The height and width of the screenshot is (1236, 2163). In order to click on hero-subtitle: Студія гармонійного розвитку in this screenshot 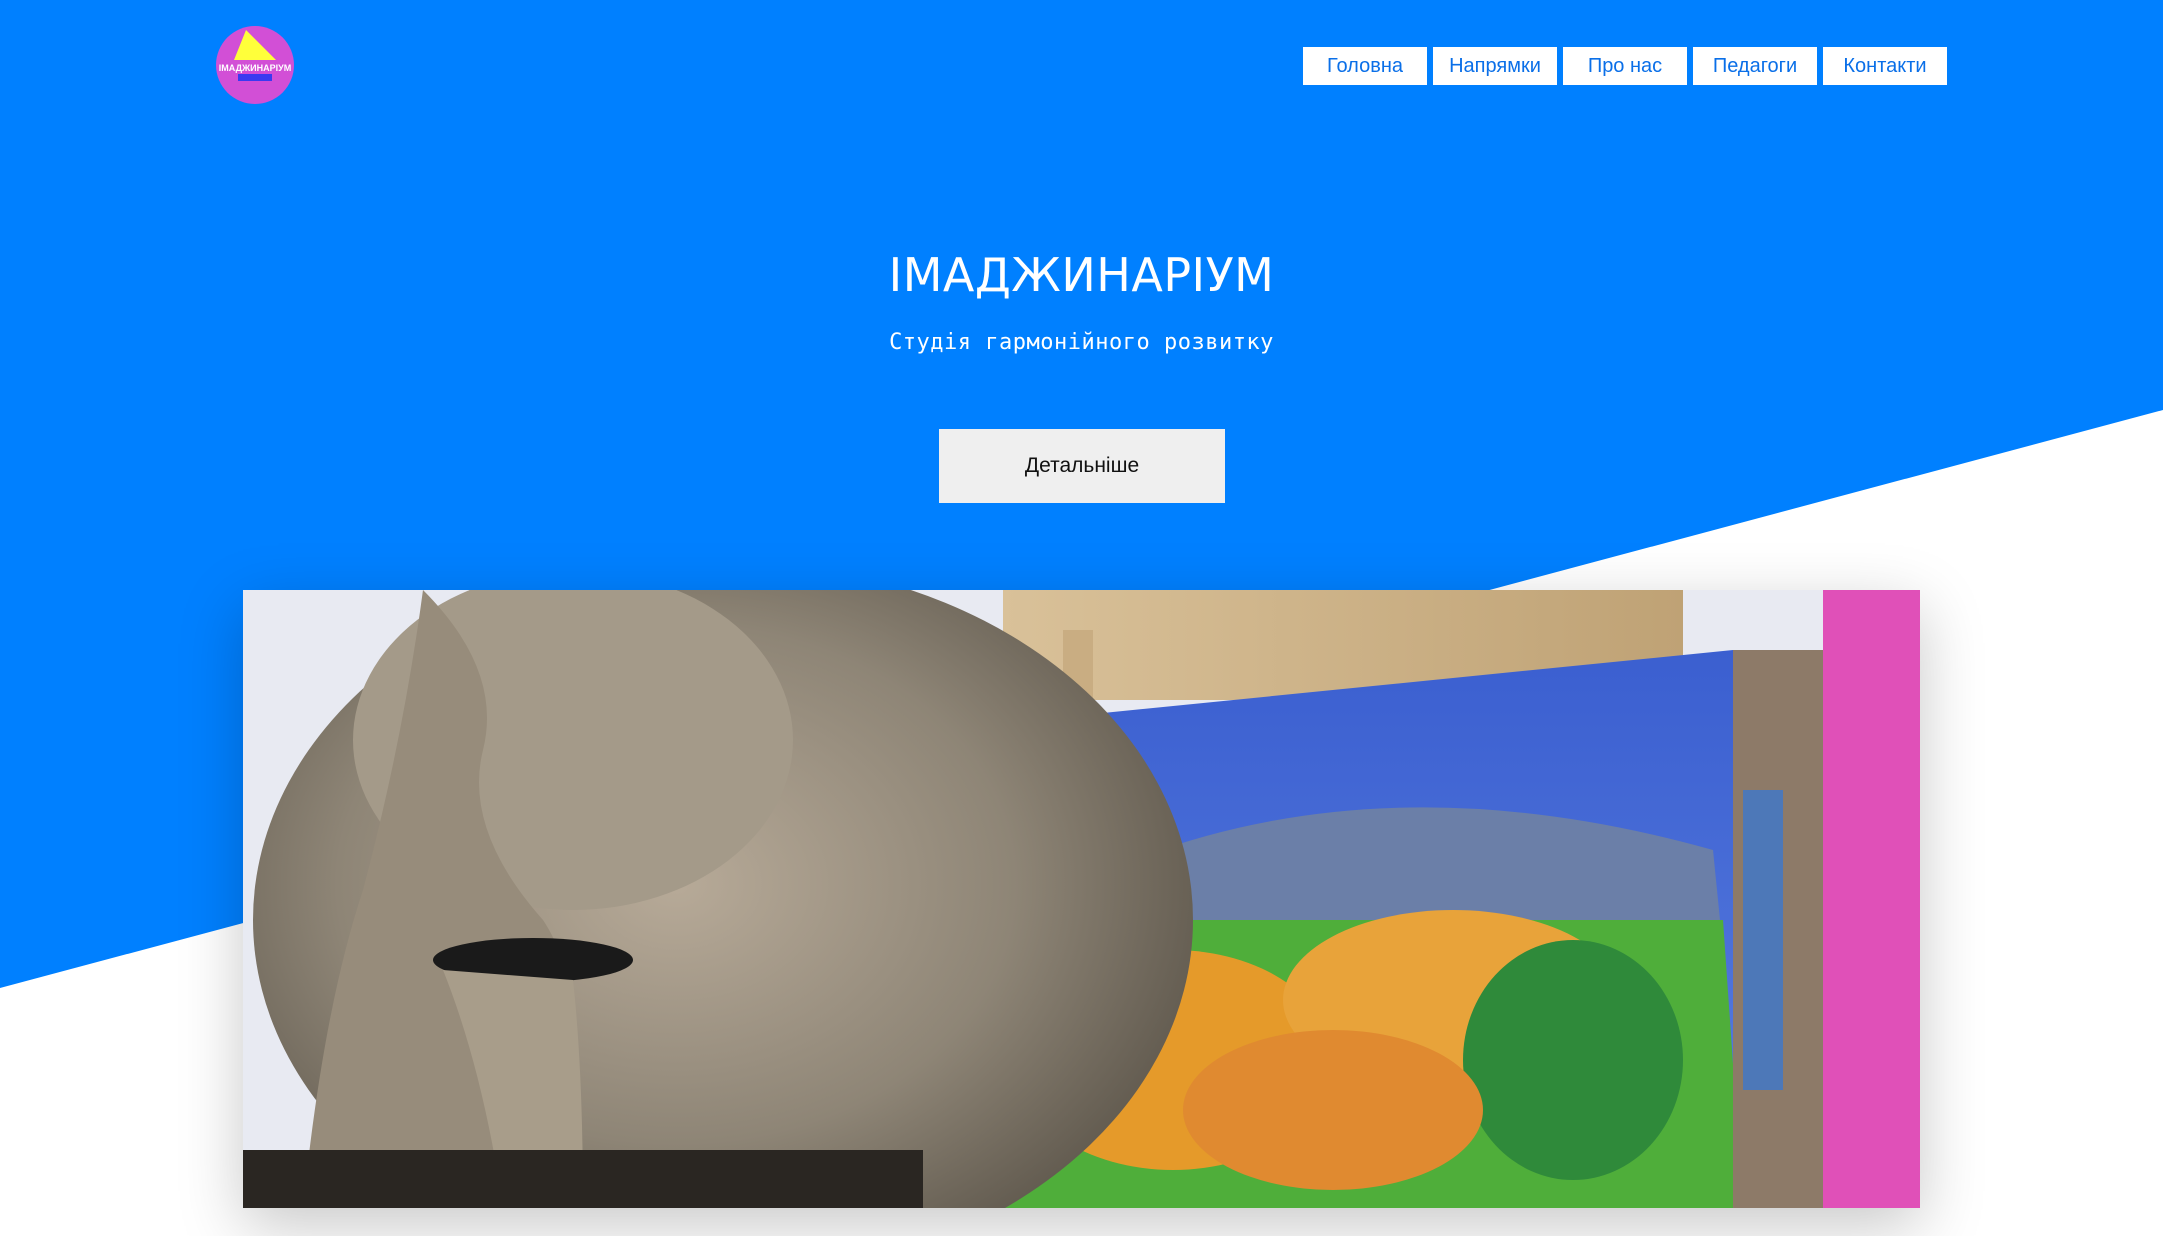, I will do `click(1081, 342)`.